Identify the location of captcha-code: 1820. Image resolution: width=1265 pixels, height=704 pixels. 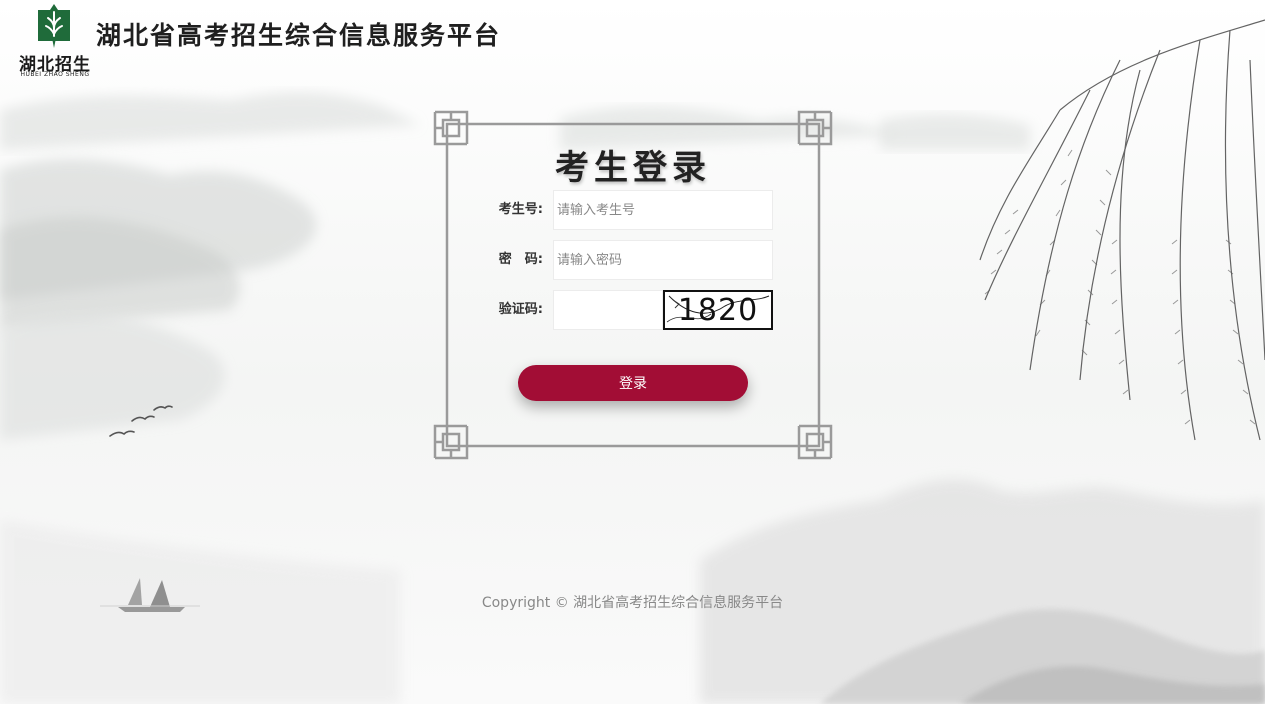
(718, 310).